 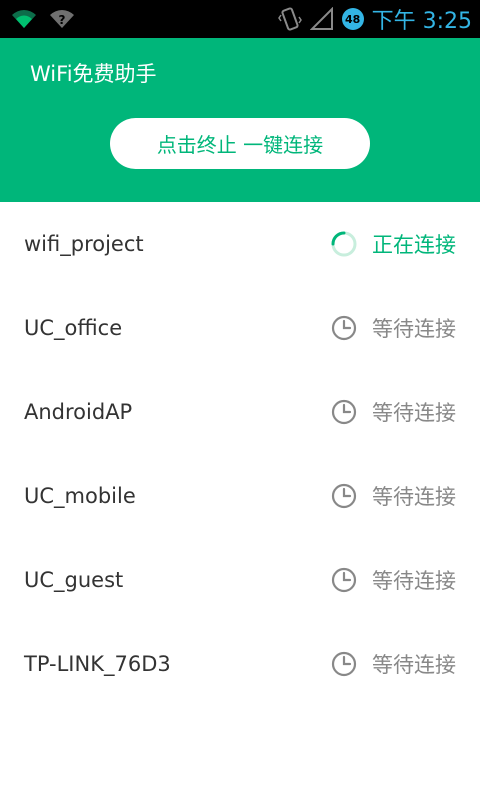 I want to click on network-ssid: UC_office, so click(x=73, y=328).